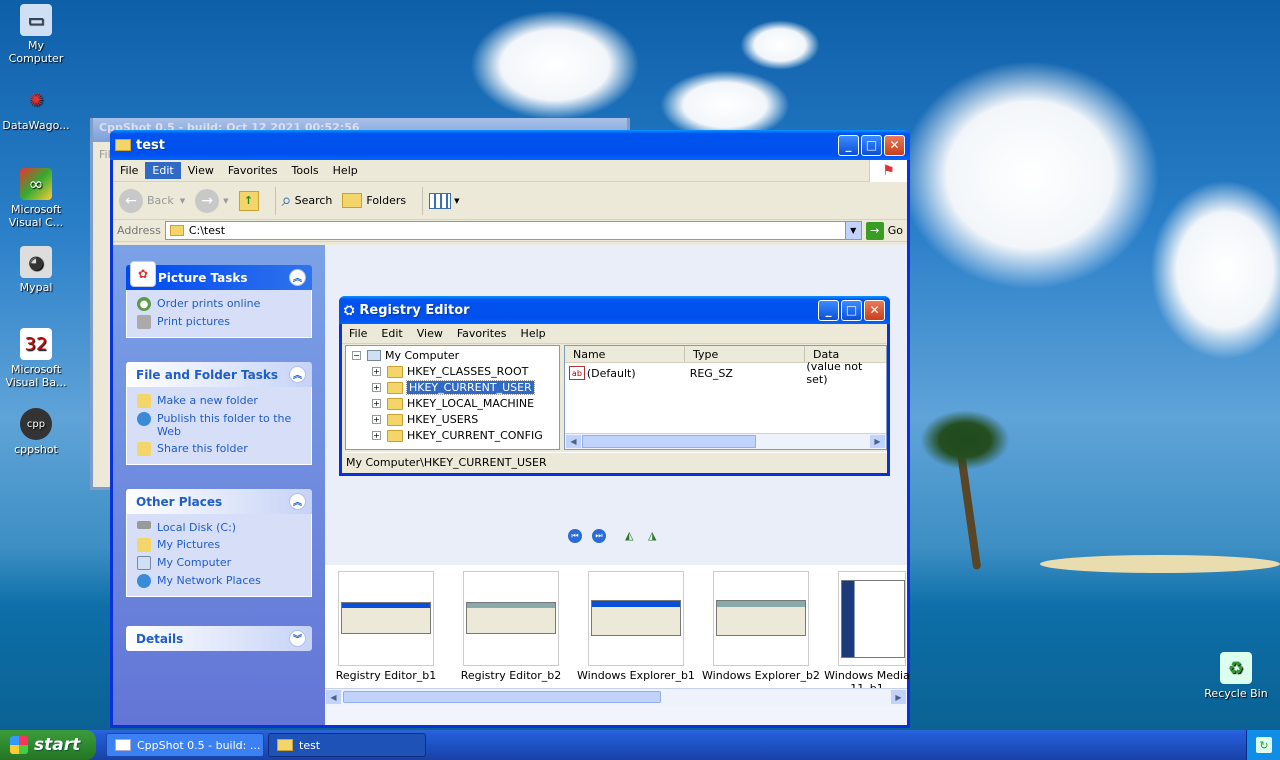 The width and height of the screenshot is (1280, 760). What do you see at coordinates (36, 262) in the screenshot?
I see `raccoon-icon: ◕` at bounding box center [36, 262].